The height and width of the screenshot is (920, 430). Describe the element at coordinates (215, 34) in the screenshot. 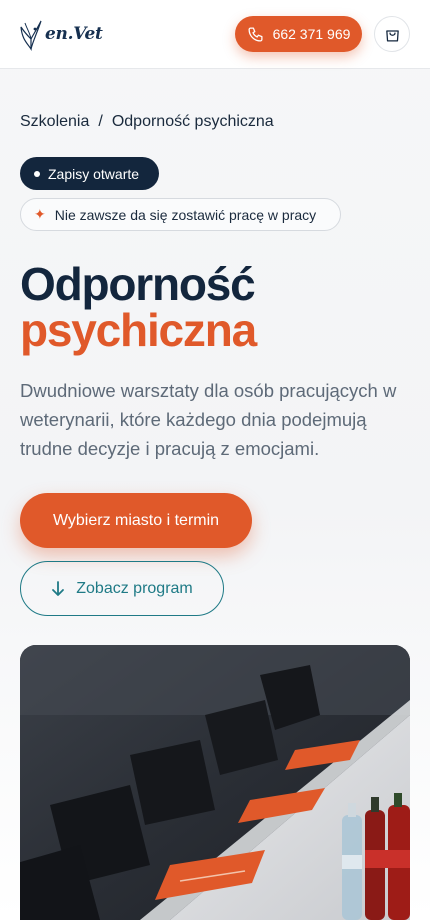

I see `site-header: en.Vet 662 371 969` at that location.